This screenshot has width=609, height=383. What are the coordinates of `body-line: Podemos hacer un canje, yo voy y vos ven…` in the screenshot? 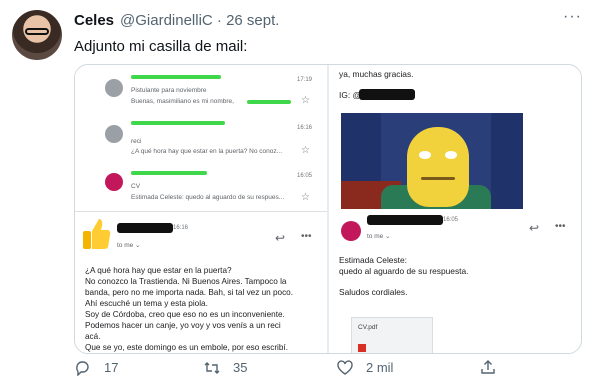 It's located at (183, 325).